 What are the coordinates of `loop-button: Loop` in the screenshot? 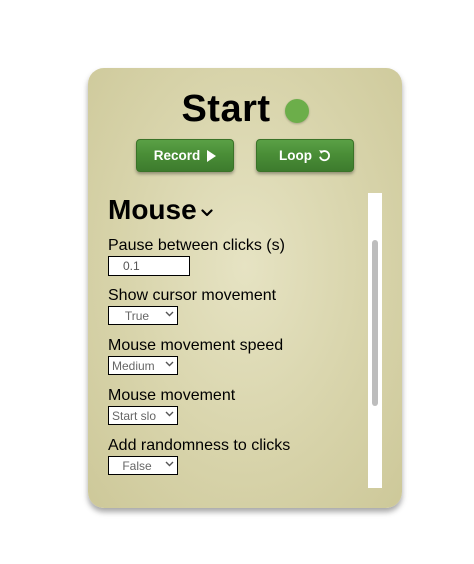 It's located at (305, 155).